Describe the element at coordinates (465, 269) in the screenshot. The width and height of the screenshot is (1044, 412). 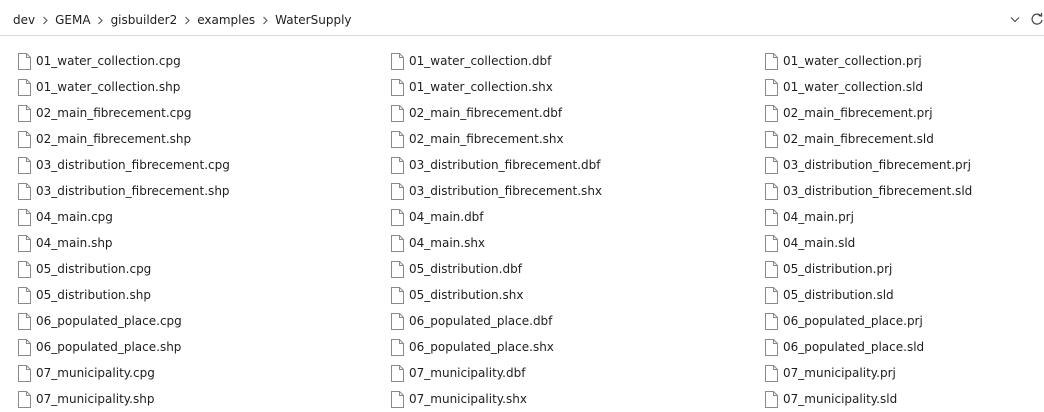
I see `file-name: 05_distribution.dbf` at that location.